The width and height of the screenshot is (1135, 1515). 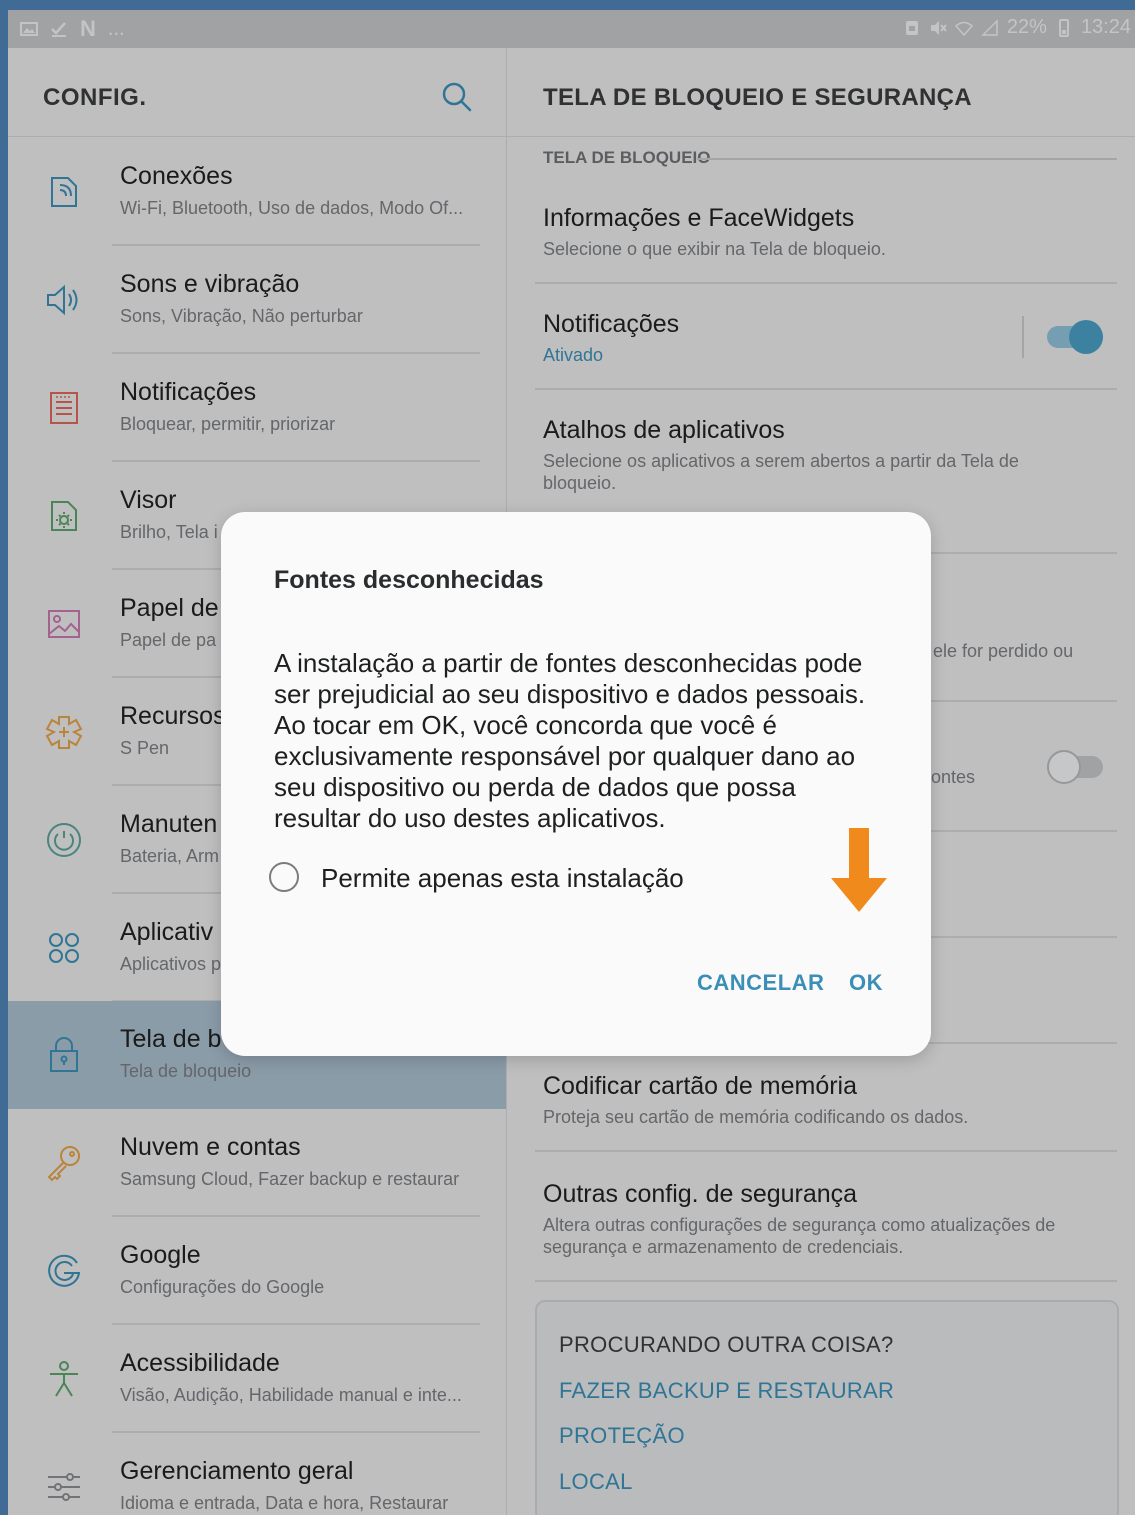 I want to click on arrow-down-icon, so click(x=859, y=870).